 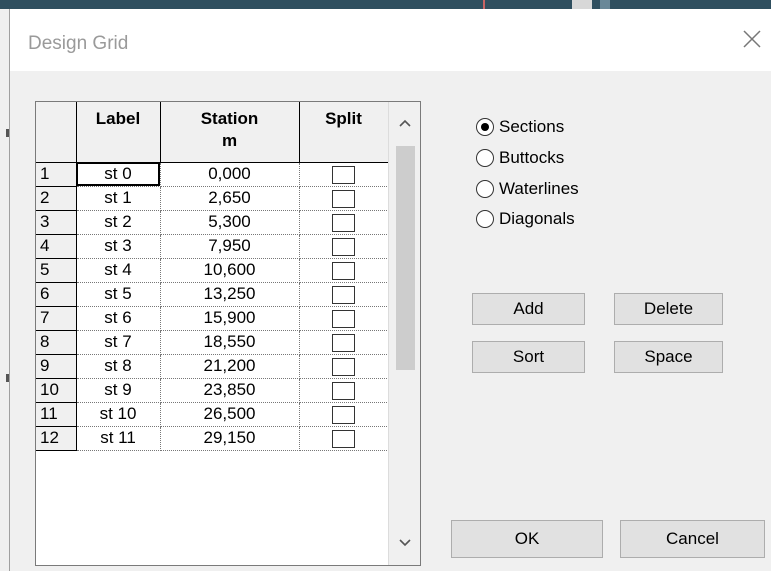 I want to click on station-cell: 26,500, so click(x=230, y=414).